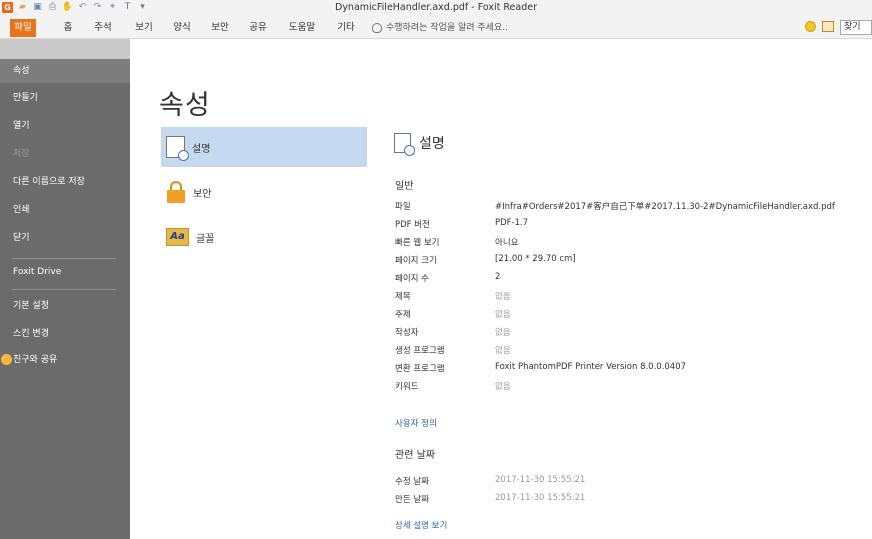 This screenshot has height=539, width=872. Describe the element at coordinates (220, 28) in the screenshot. I see `tab-protect: 보안` at that location.